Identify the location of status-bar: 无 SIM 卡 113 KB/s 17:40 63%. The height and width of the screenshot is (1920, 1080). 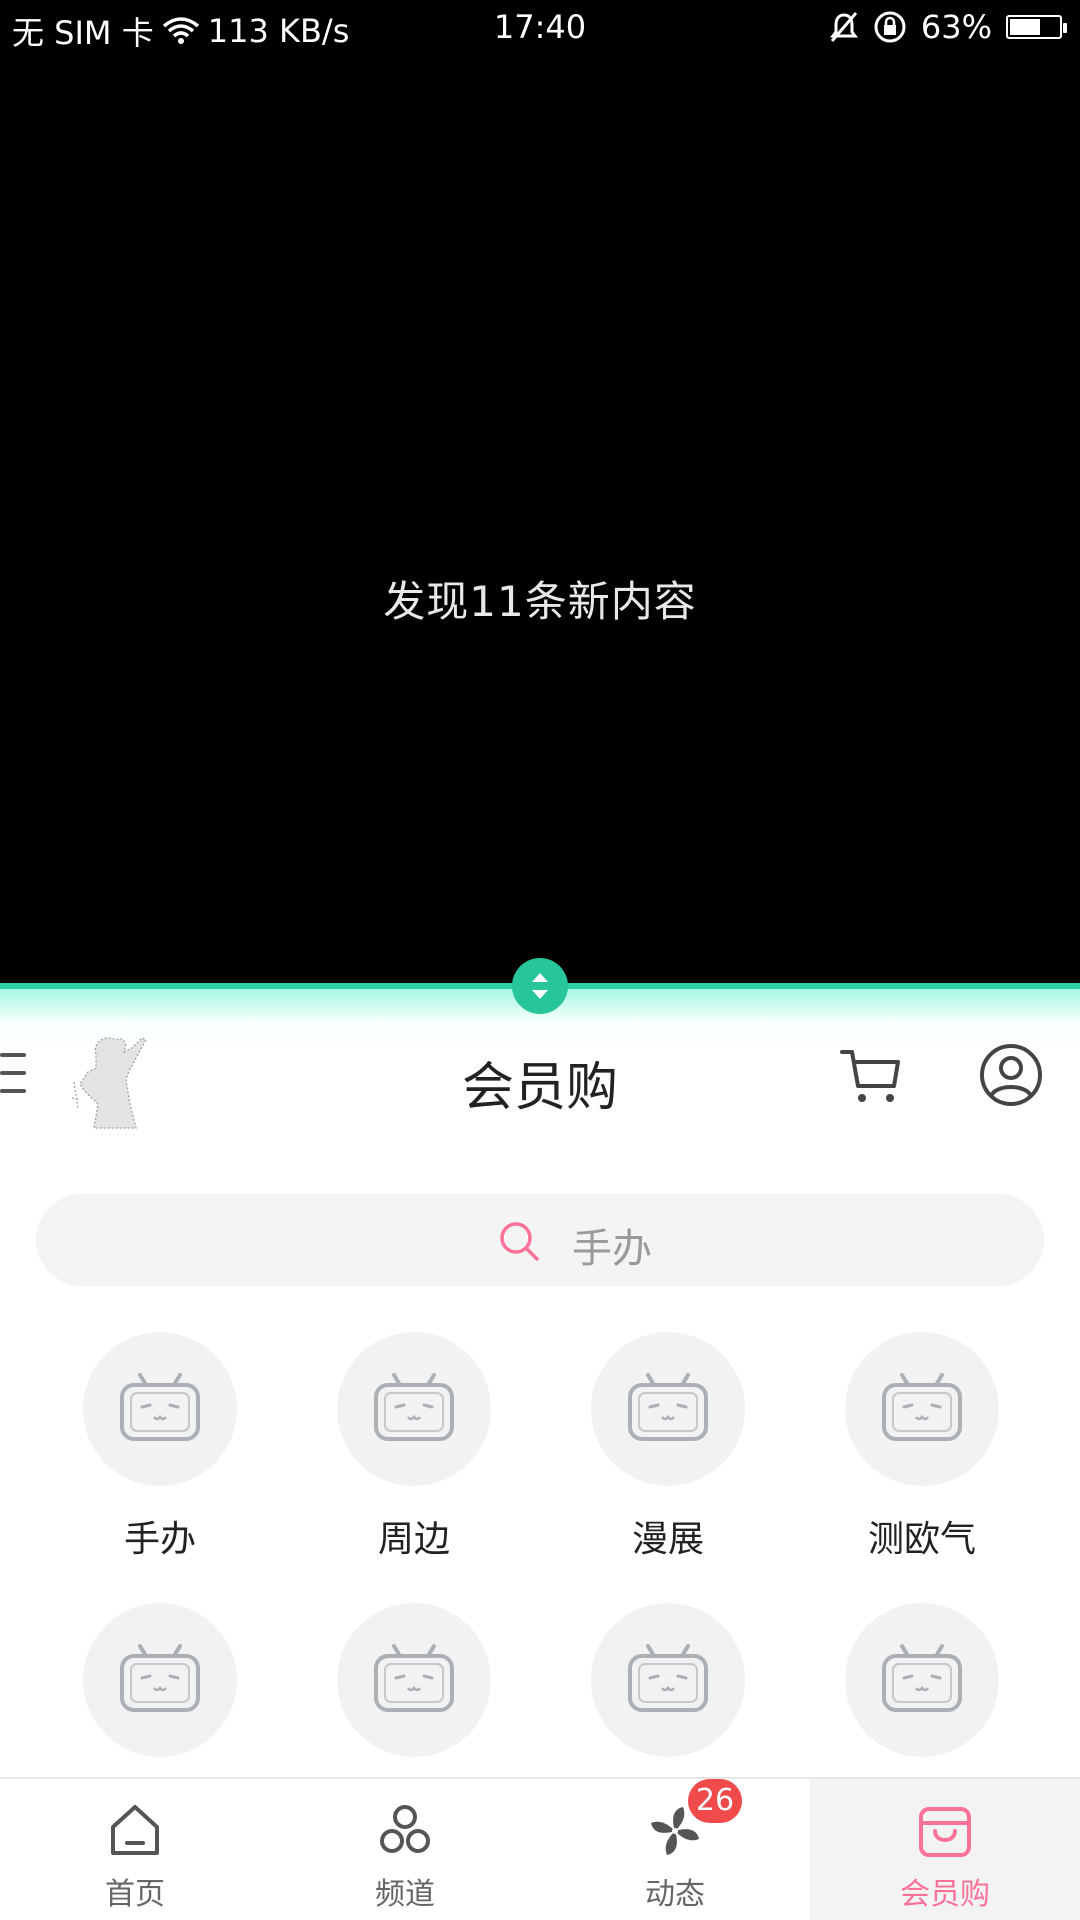
(540, 28).